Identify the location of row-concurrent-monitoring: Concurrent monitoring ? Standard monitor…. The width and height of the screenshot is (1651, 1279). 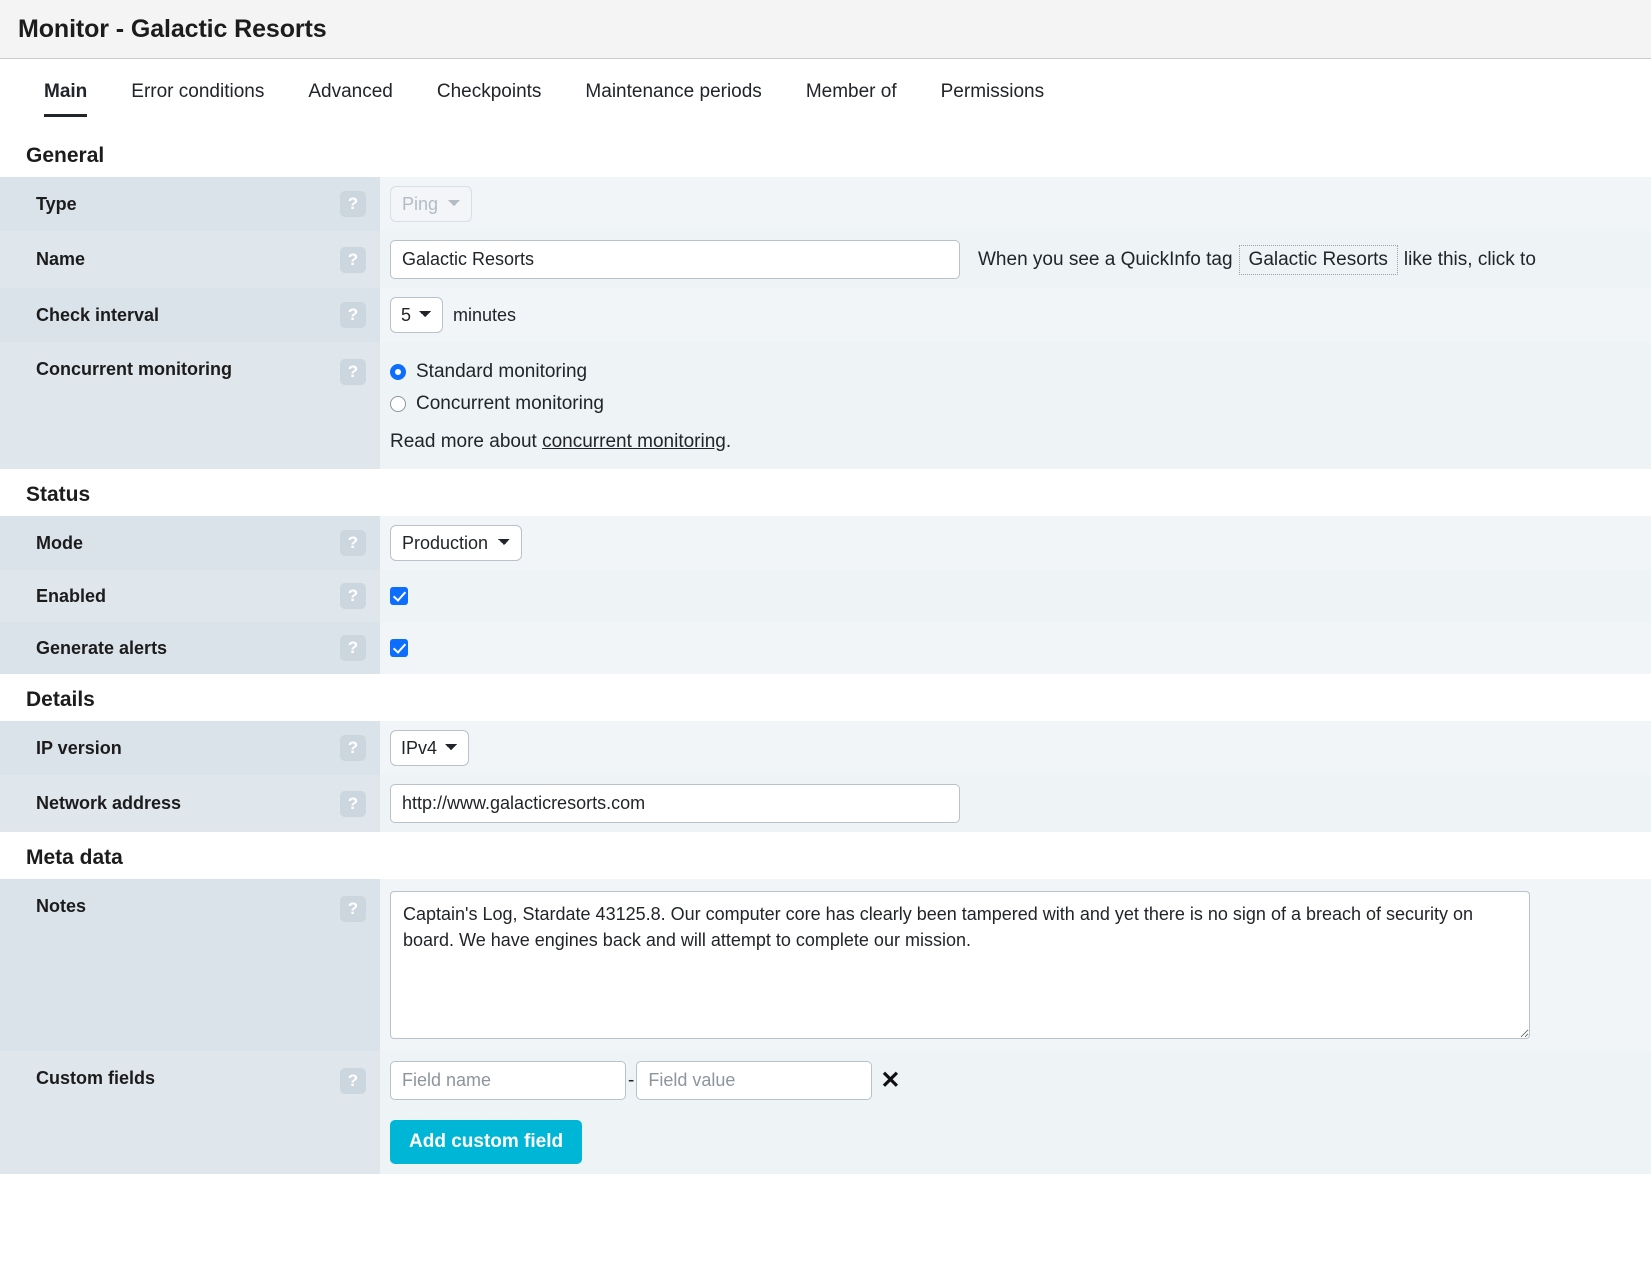
(825, 405).